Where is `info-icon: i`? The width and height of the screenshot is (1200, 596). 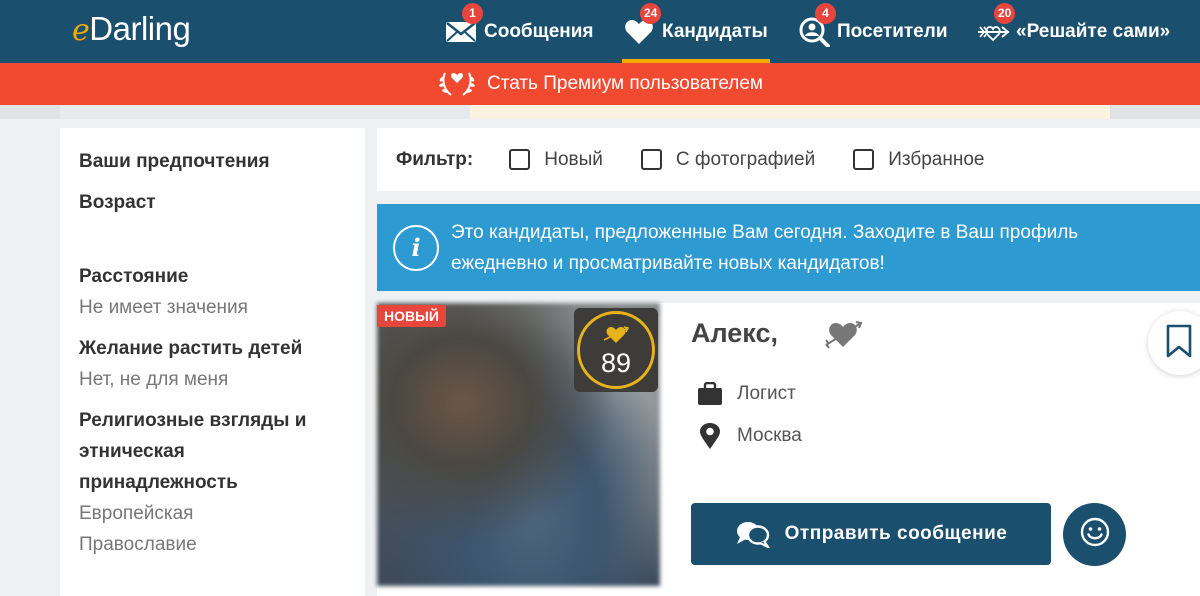
info-icon: i is located at coordinates (416, 247).